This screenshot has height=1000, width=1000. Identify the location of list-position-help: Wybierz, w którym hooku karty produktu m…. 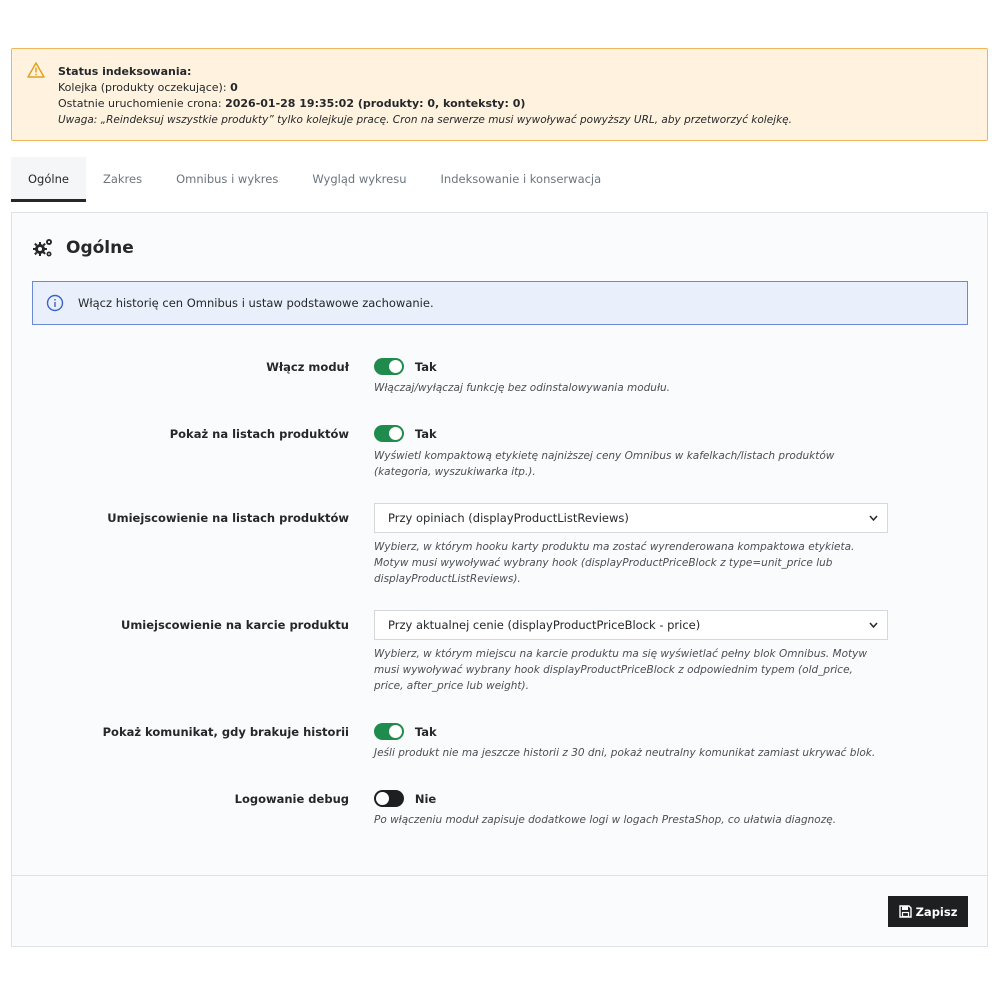
(614, 563).